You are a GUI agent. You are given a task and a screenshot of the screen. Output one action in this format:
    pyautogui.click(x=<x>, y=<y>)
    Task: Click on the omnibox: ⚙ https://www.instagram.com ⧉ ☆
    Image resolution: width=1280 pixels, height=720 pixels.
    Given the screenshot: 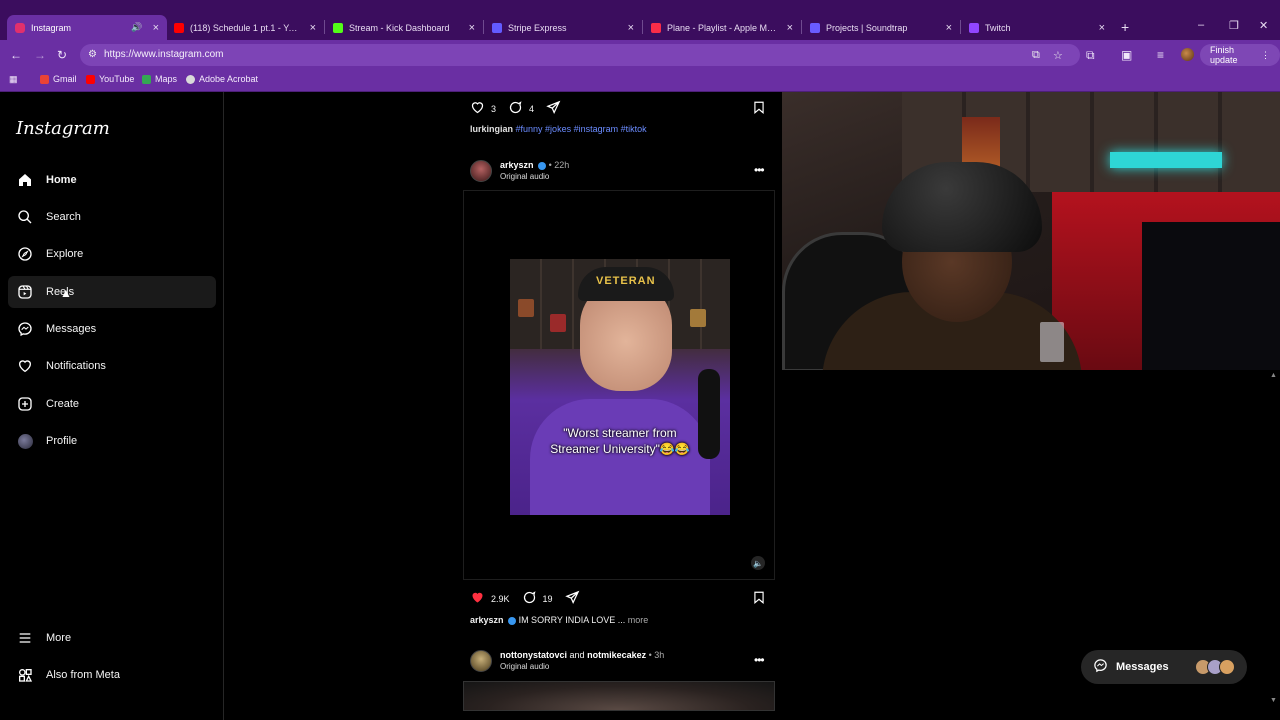 What is the action you would take?
    pyautogui.click(x=580, y=55)
    